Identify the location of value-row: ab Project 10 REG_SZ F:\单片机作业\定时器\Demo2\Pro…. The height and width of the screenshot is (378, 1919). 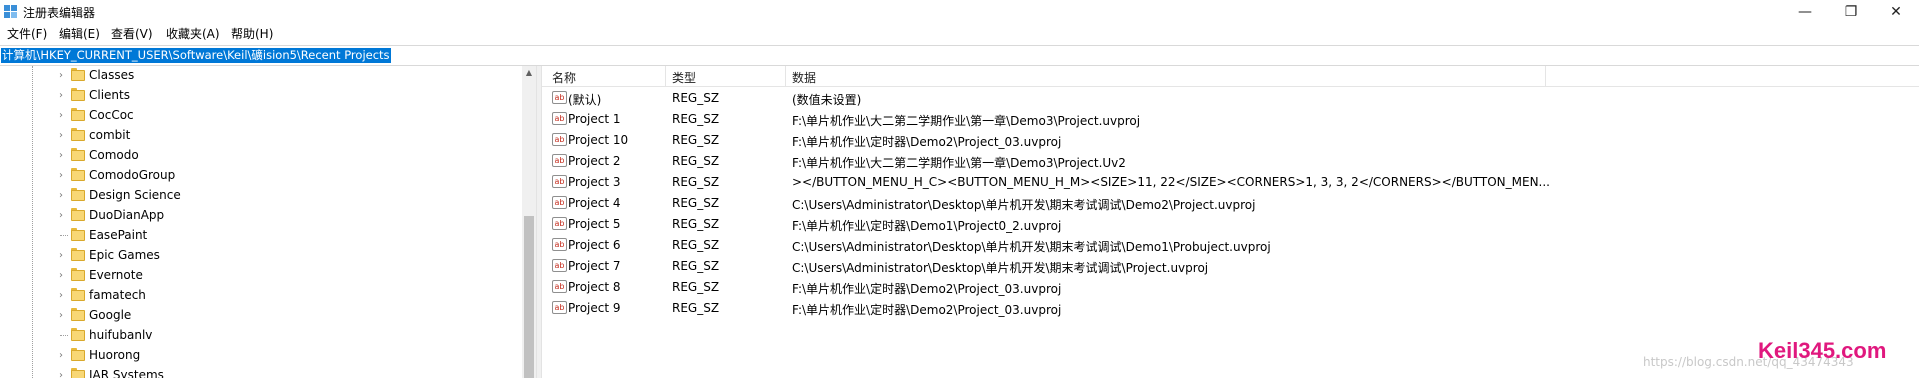
(1230, 140).